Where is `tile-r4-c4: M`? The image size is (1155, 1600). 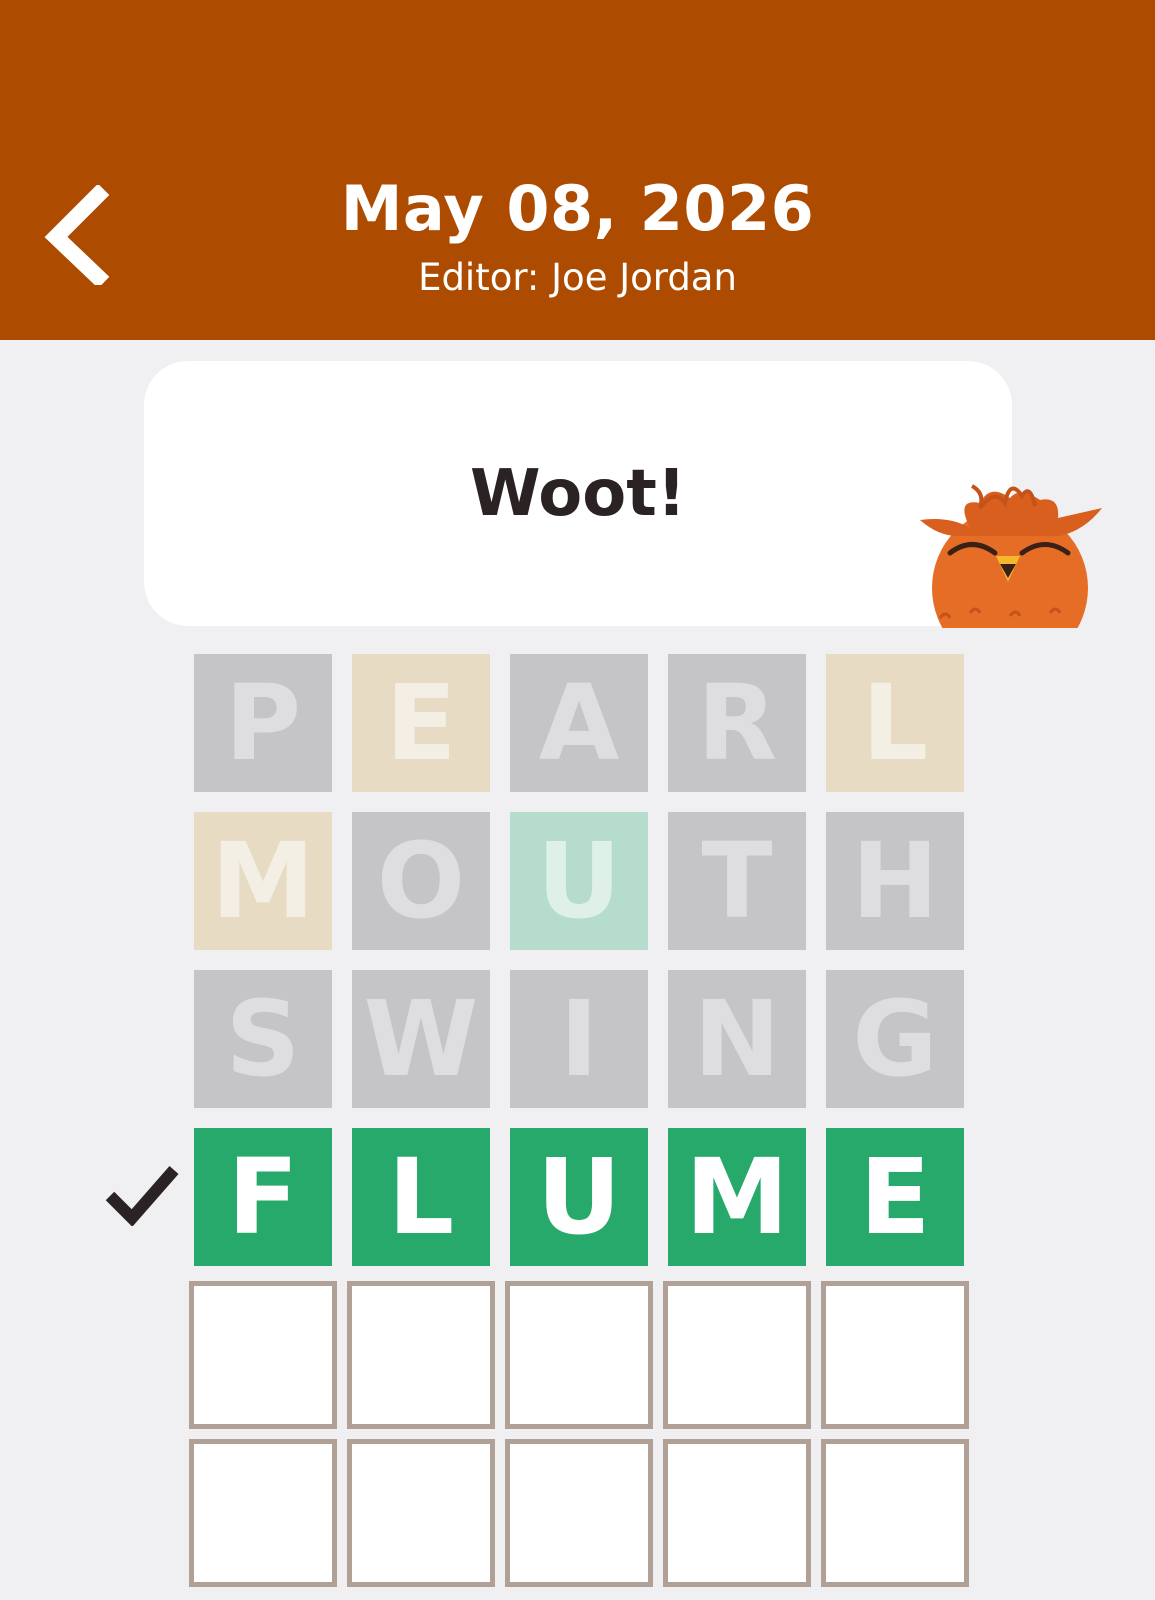
tile-r4-c4: M is located at coordinates (737, 1197).